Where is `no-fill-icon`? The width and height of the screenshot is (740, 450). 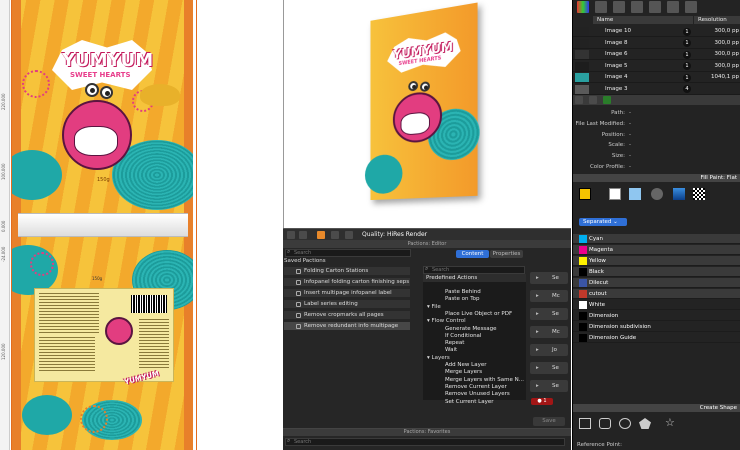
no-fill-icon is located at coordinates (615, 194).